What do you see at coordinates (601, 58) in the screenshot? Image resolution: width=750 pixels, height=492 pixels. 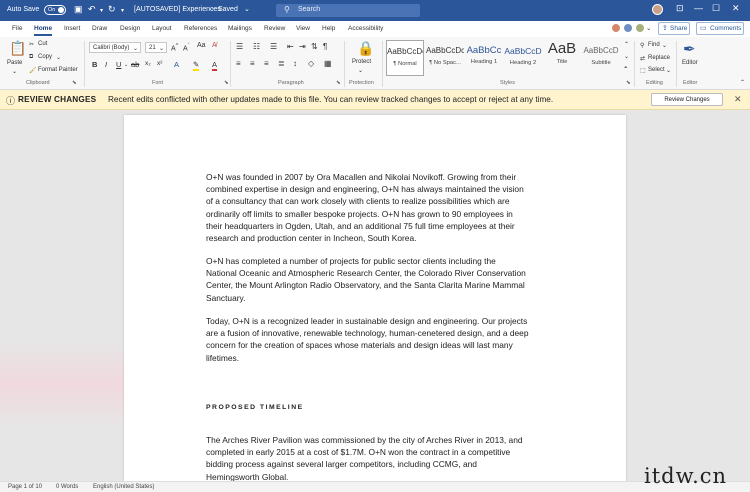 I see `style-subtitle: AaBbCcD Subtitle` at bounding box center [601, 58].